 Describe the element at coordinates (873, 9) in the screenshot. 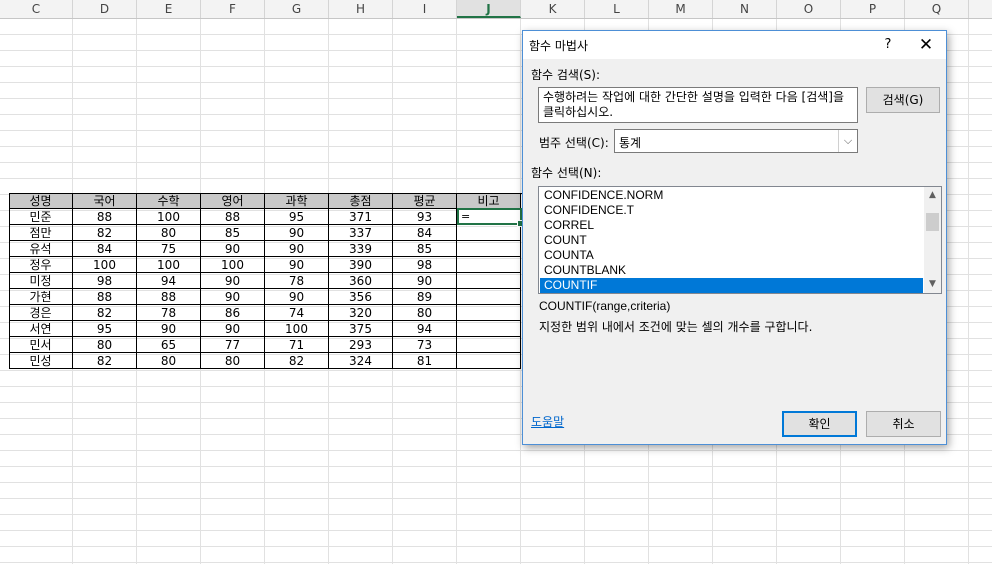

I see `column-header-p: P` at that location.